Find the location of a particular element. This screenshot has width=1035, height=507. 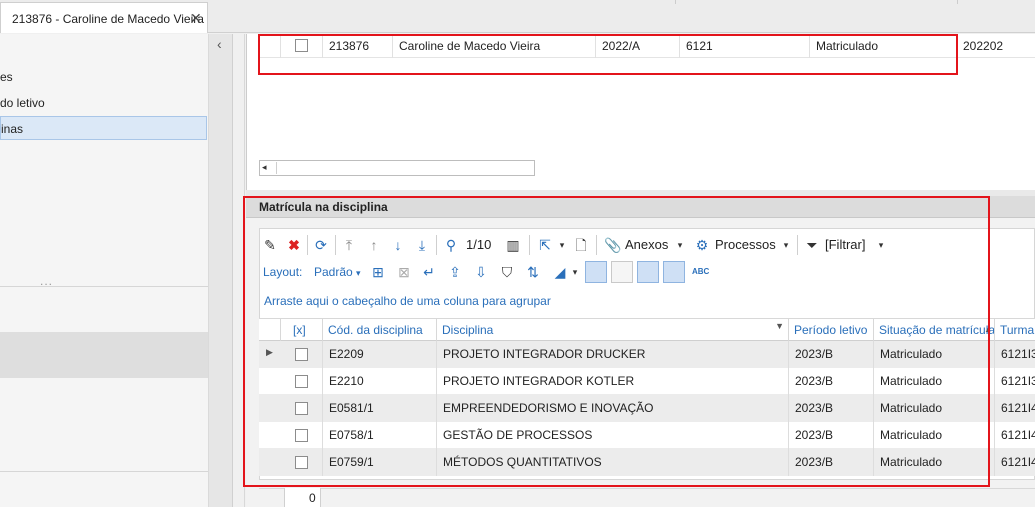

chevron-left-icon: ‹ is located at coordinates (219, 44).